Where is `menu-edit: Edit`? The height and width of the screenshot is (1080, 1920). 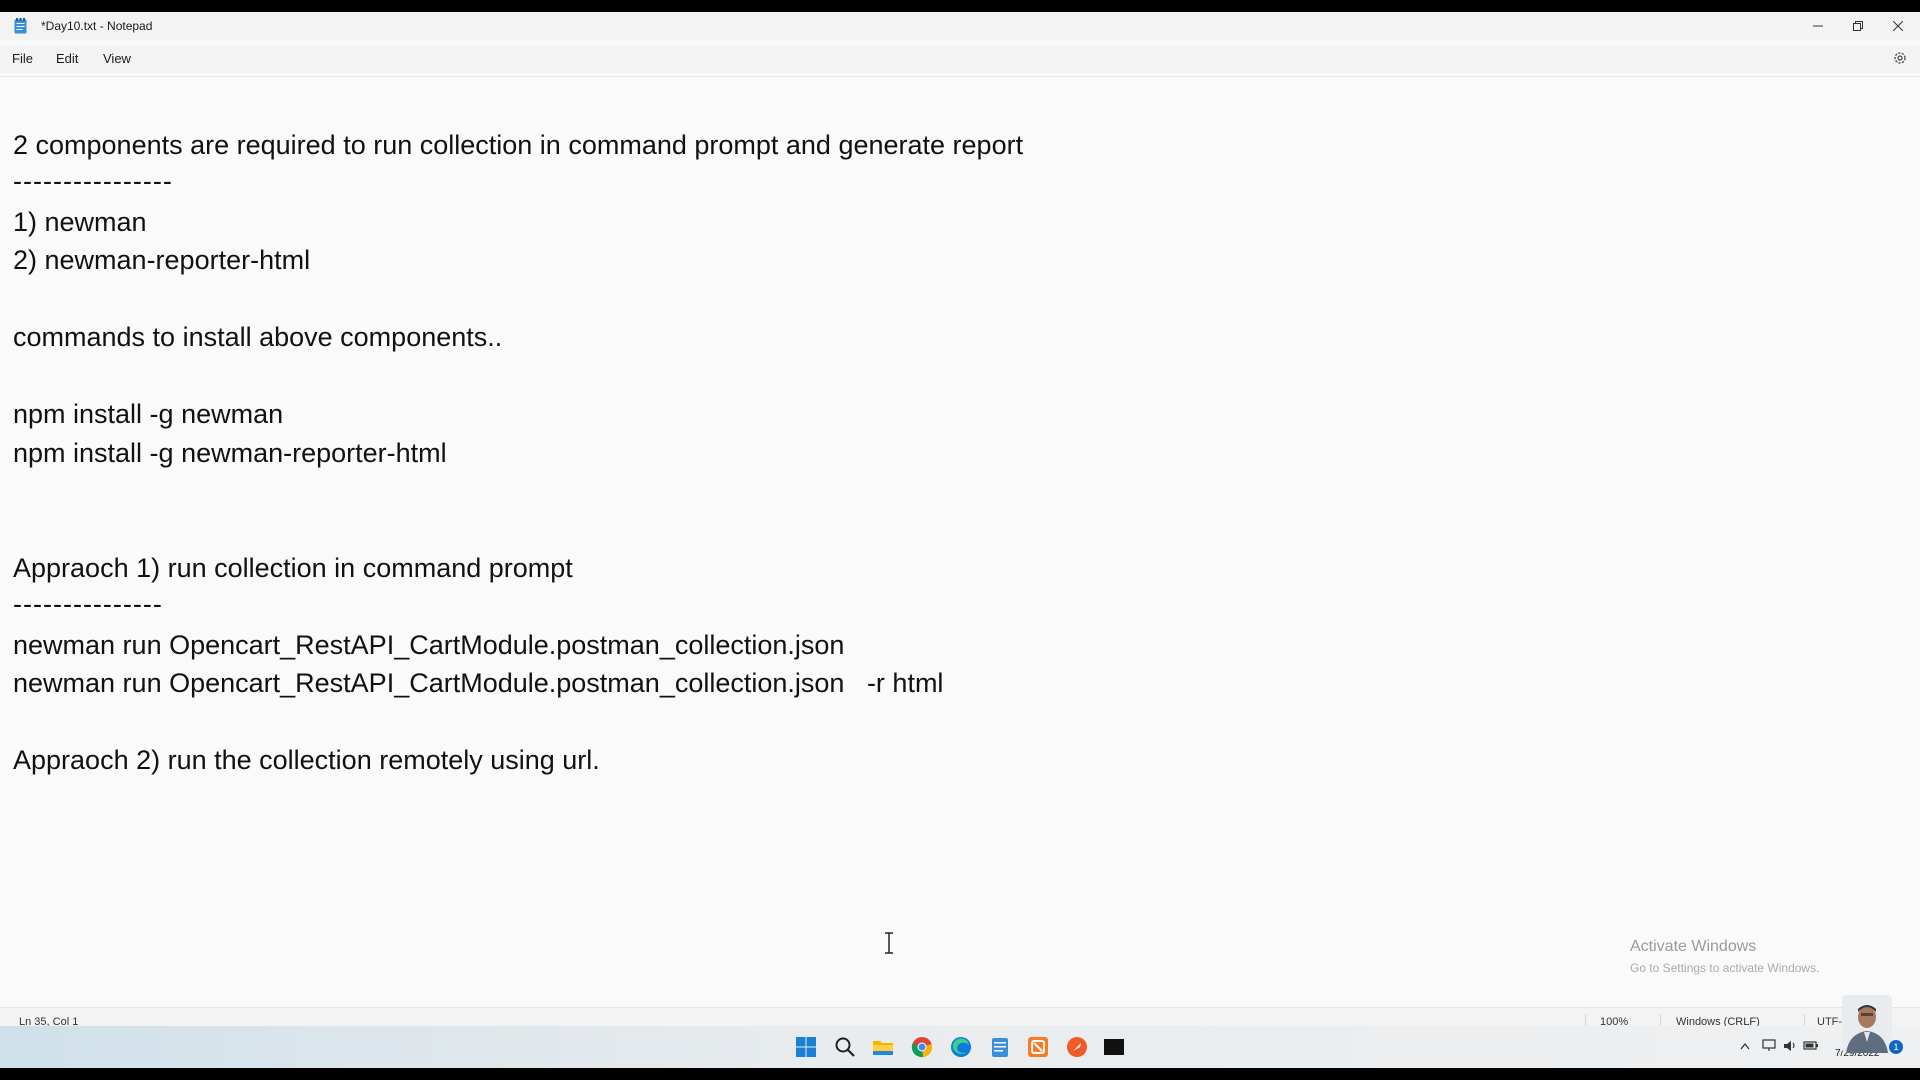
menu-edit: Edit is located at coordinates (67, 58).